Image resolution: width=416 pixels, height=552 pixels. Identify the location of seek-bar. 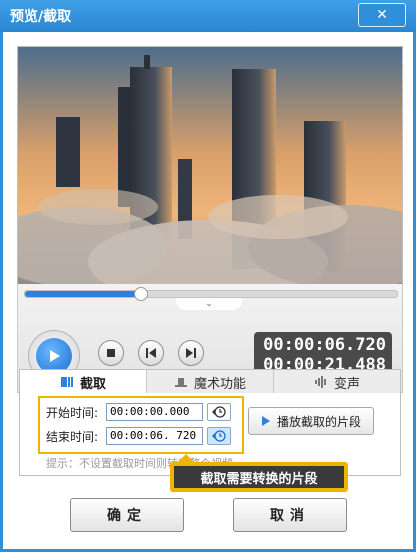
(211, 294).